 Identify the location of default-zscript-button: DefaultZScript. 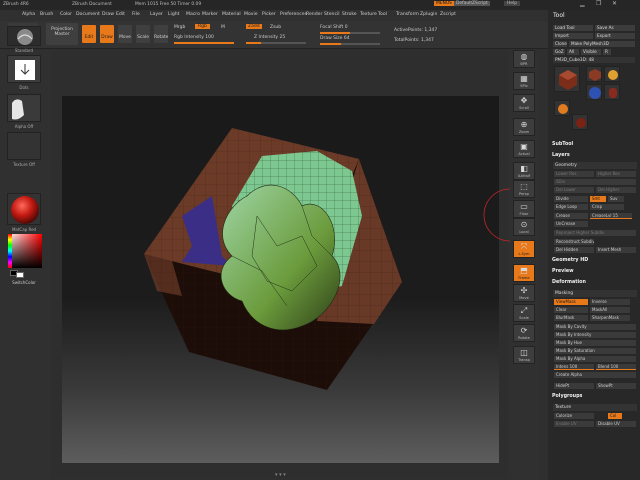
(472, 3).